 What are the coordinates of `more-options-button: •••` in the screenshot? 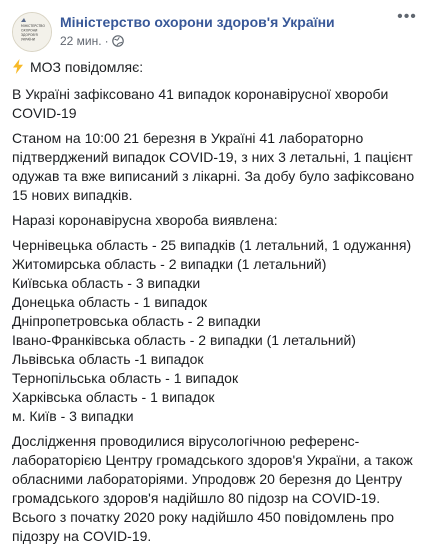 It's located at (407, 18).